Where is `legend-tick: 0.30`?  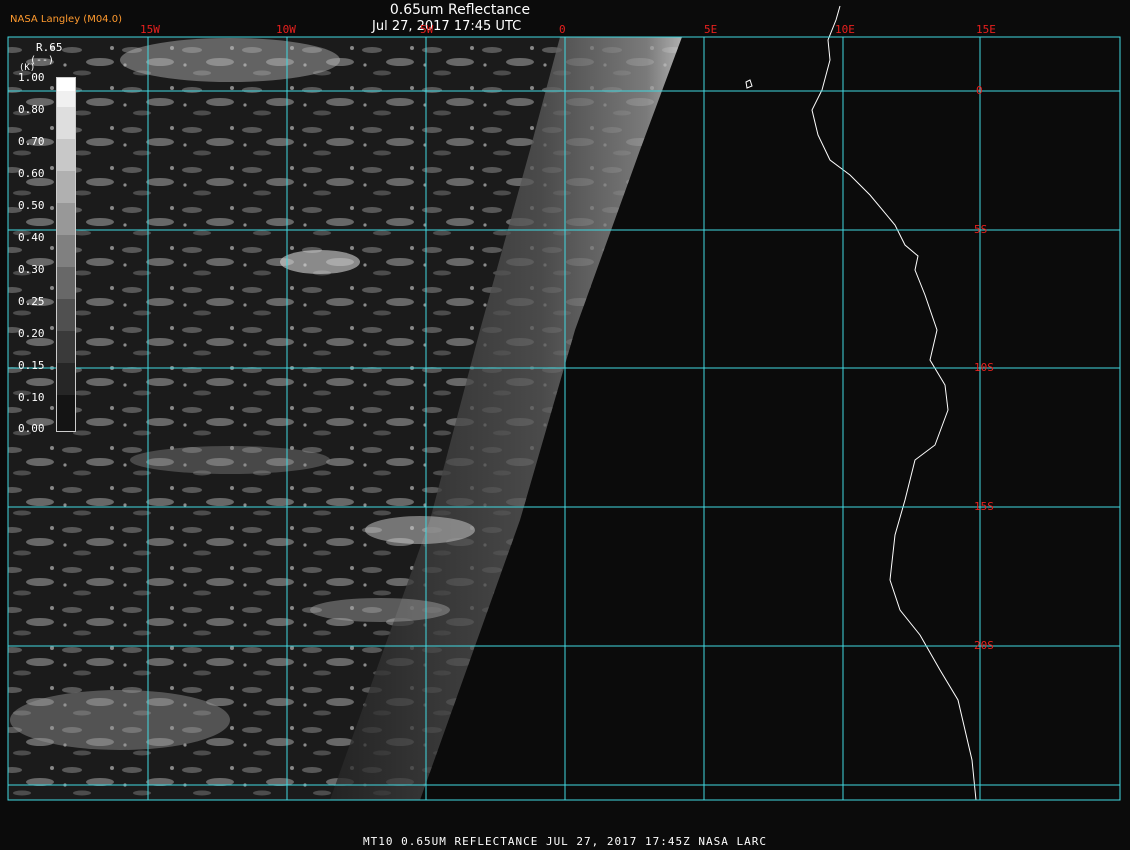
legend-tick: 0.30 is located at coordinates (31, 269).